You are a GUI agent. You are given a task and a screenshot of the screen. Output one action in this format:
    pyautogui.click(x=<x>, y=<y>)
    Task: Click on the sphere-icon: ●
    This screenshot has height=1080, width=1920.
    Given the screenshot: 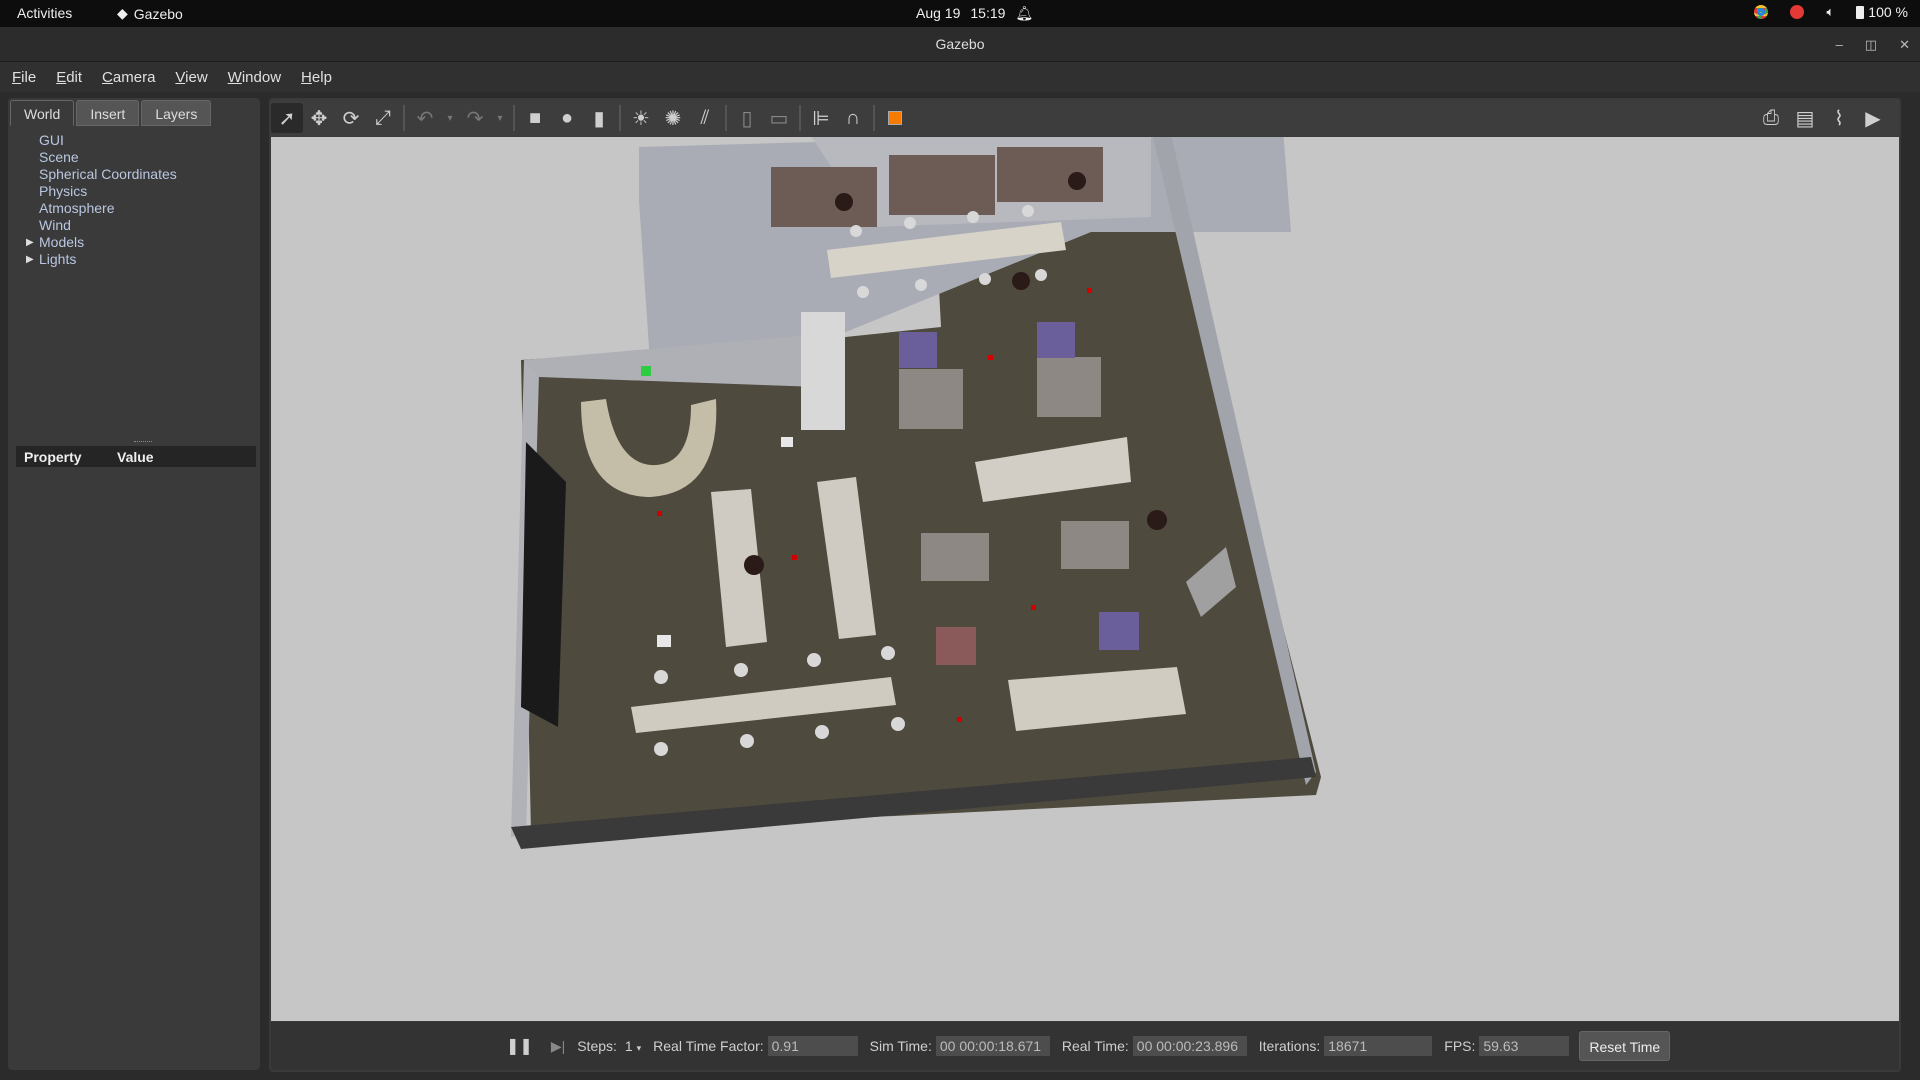 What is the action you would take?
    pyautogui.click(x=567, y=118)
    